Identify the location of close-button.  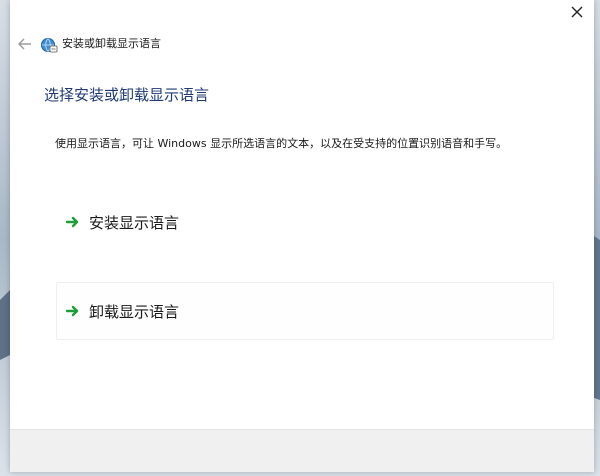
(577, 12).